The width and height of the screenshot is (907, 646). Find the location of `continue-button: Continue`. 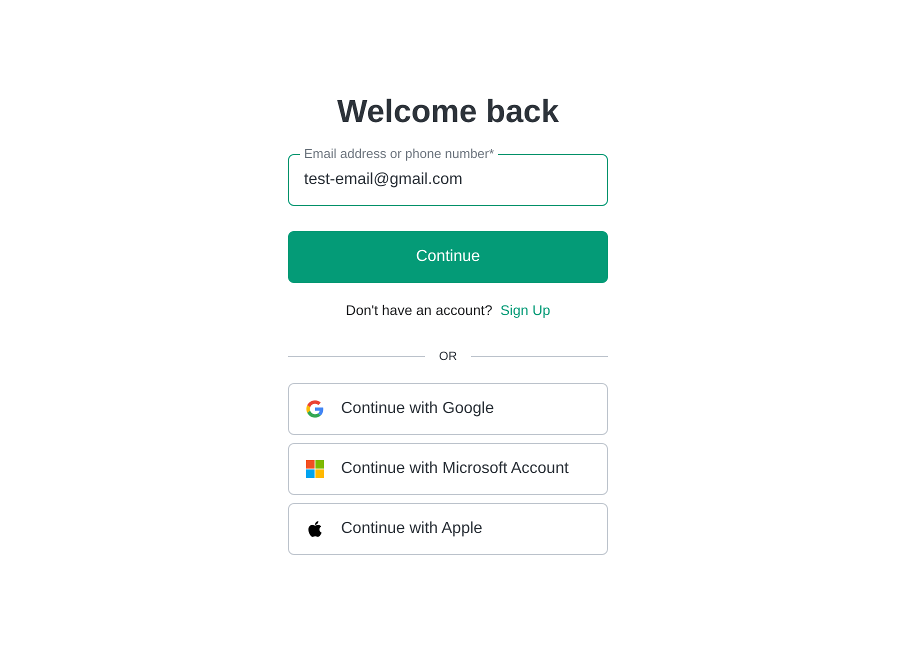

continue-button: Continue is located at coordinates (448, 257).